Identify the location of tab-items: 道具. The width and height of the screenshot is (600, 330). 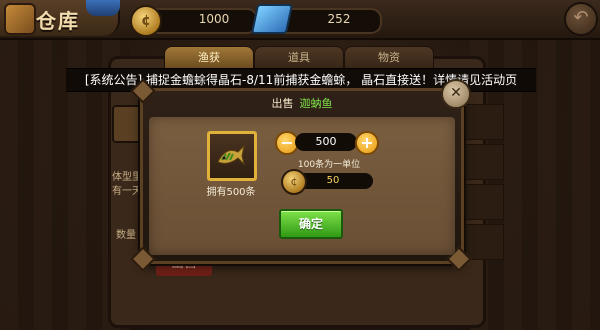
(299, 58).